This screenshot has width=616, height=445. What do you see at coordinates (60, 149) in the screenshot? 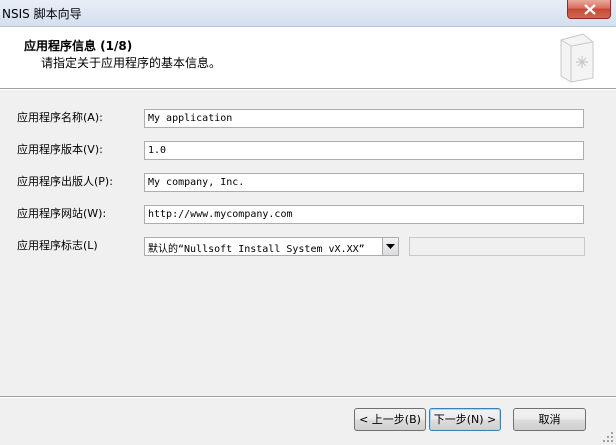
I see `app-version-label: 应用程序版本(V):` at bounding box center [60, 149].